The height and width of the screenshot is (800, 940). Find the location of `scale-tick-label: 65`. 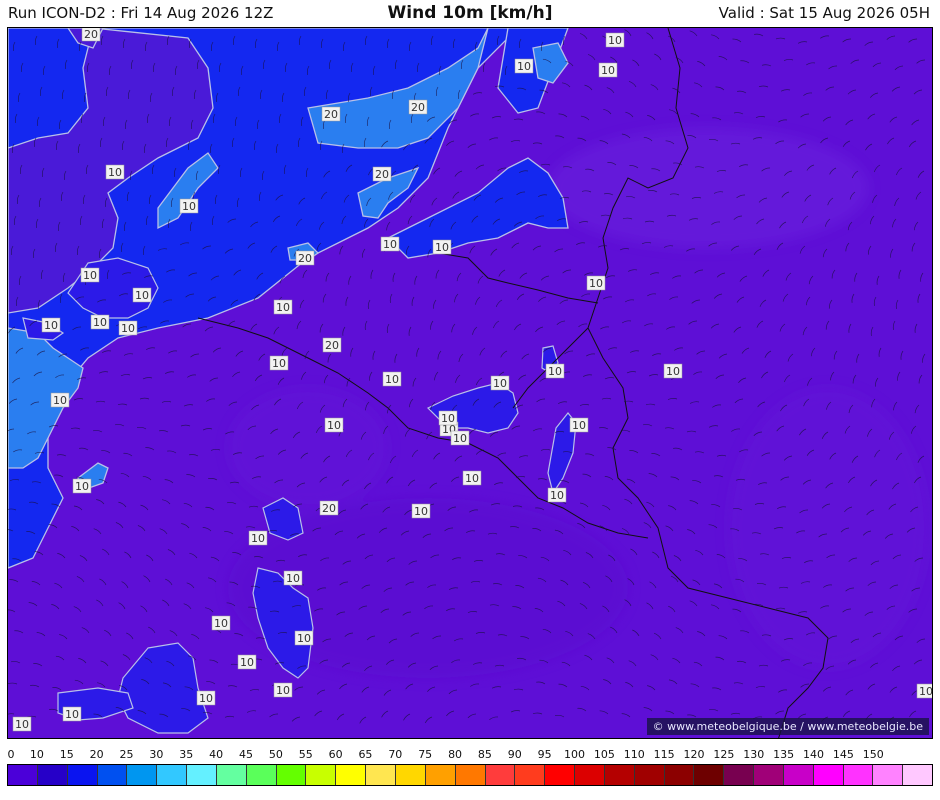

scale-tick-label: 65 is located at coordinates (365, 754).